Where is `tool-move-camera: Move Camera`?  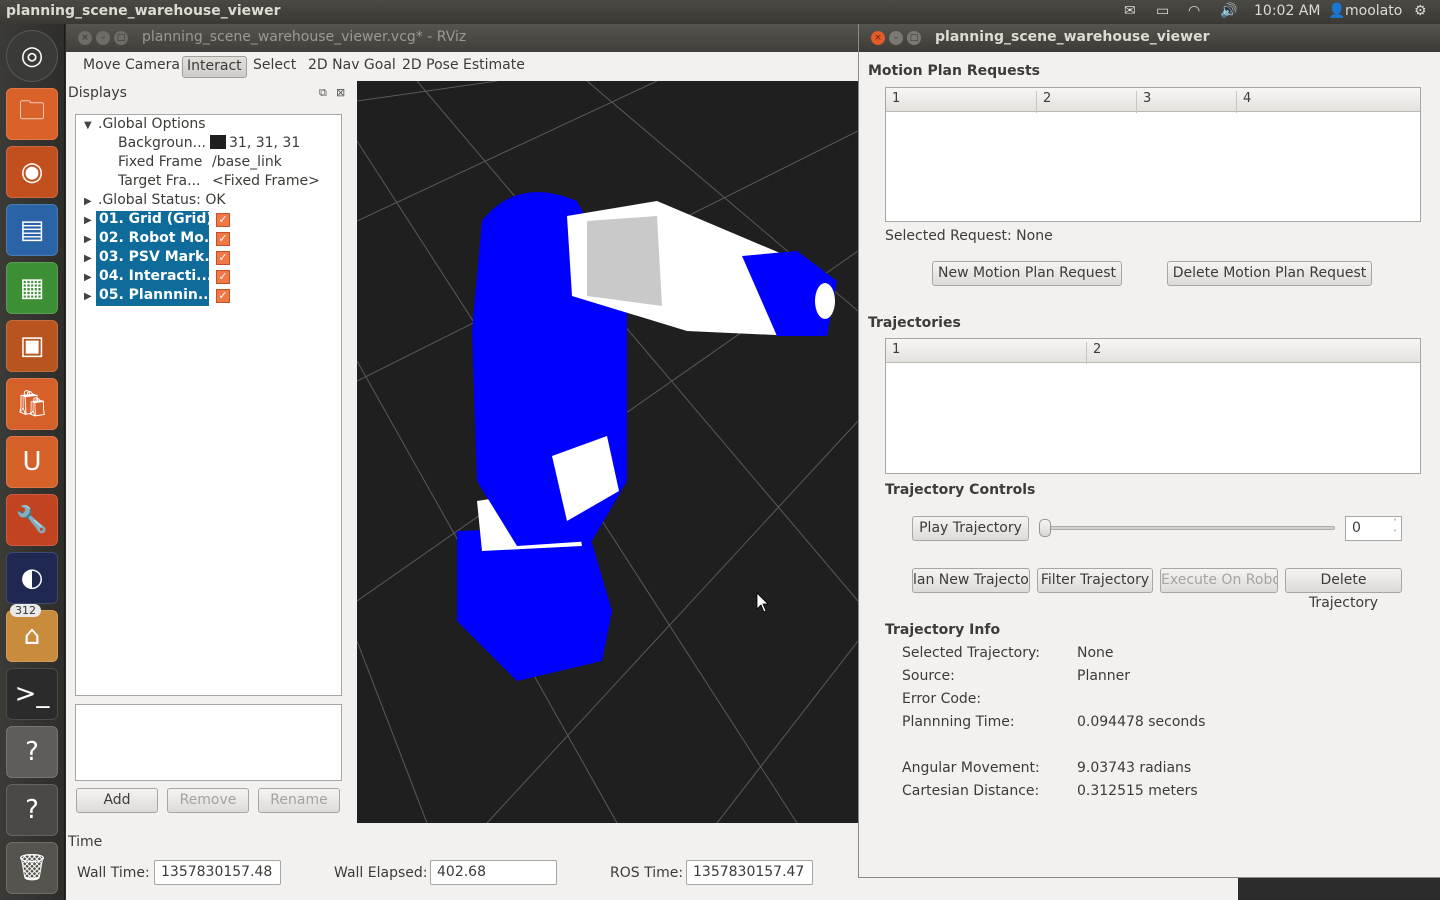
tool-move-camera: Move Camera is located at coordinates (131, 67).